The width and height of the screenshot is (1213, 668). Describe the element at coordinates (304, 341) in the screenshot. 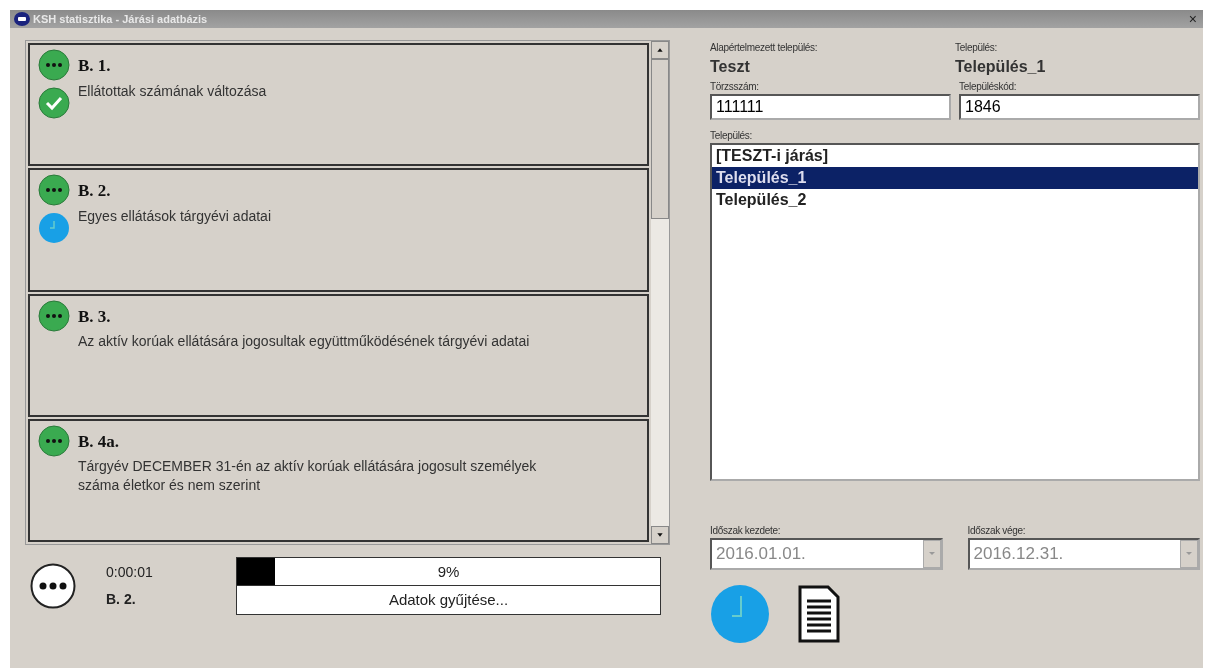

I see `task-description: Az aktív korúak ellátására jogosultak együttműködésének tárgyévi adatai` at that location.